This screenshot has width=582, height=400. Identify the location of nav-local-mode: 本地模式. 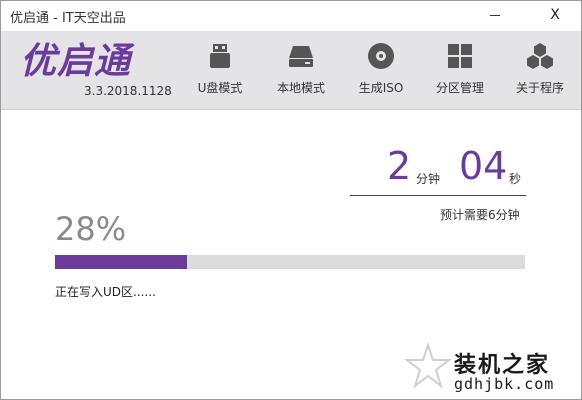
(301, 70).